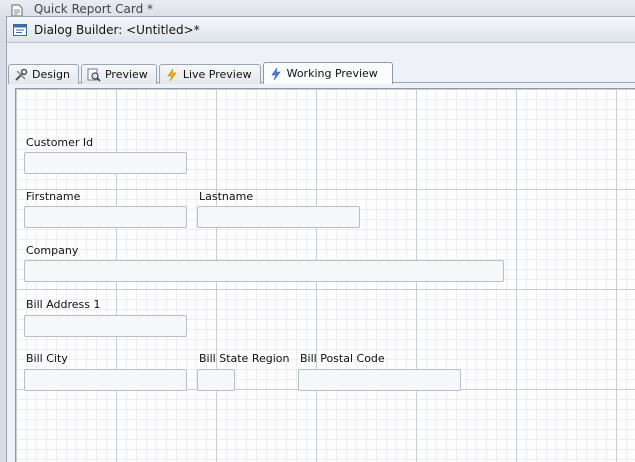 Image resolution: width=635 pixels, height=462 pixels. I want to click on tab-working-preview: Working Preview, so click(327, 73).